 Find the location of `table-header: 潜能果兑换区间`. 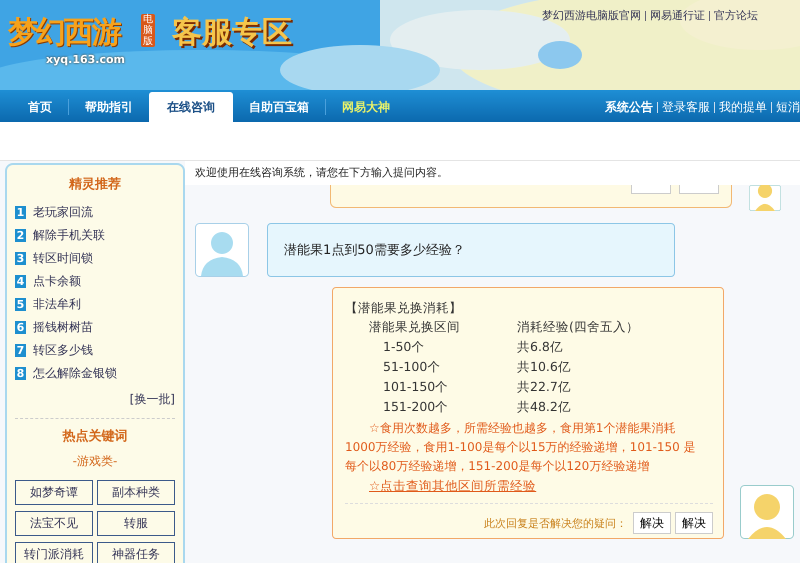

table-header: 潜能果兑换区间 is located at coordinates (415, 327).